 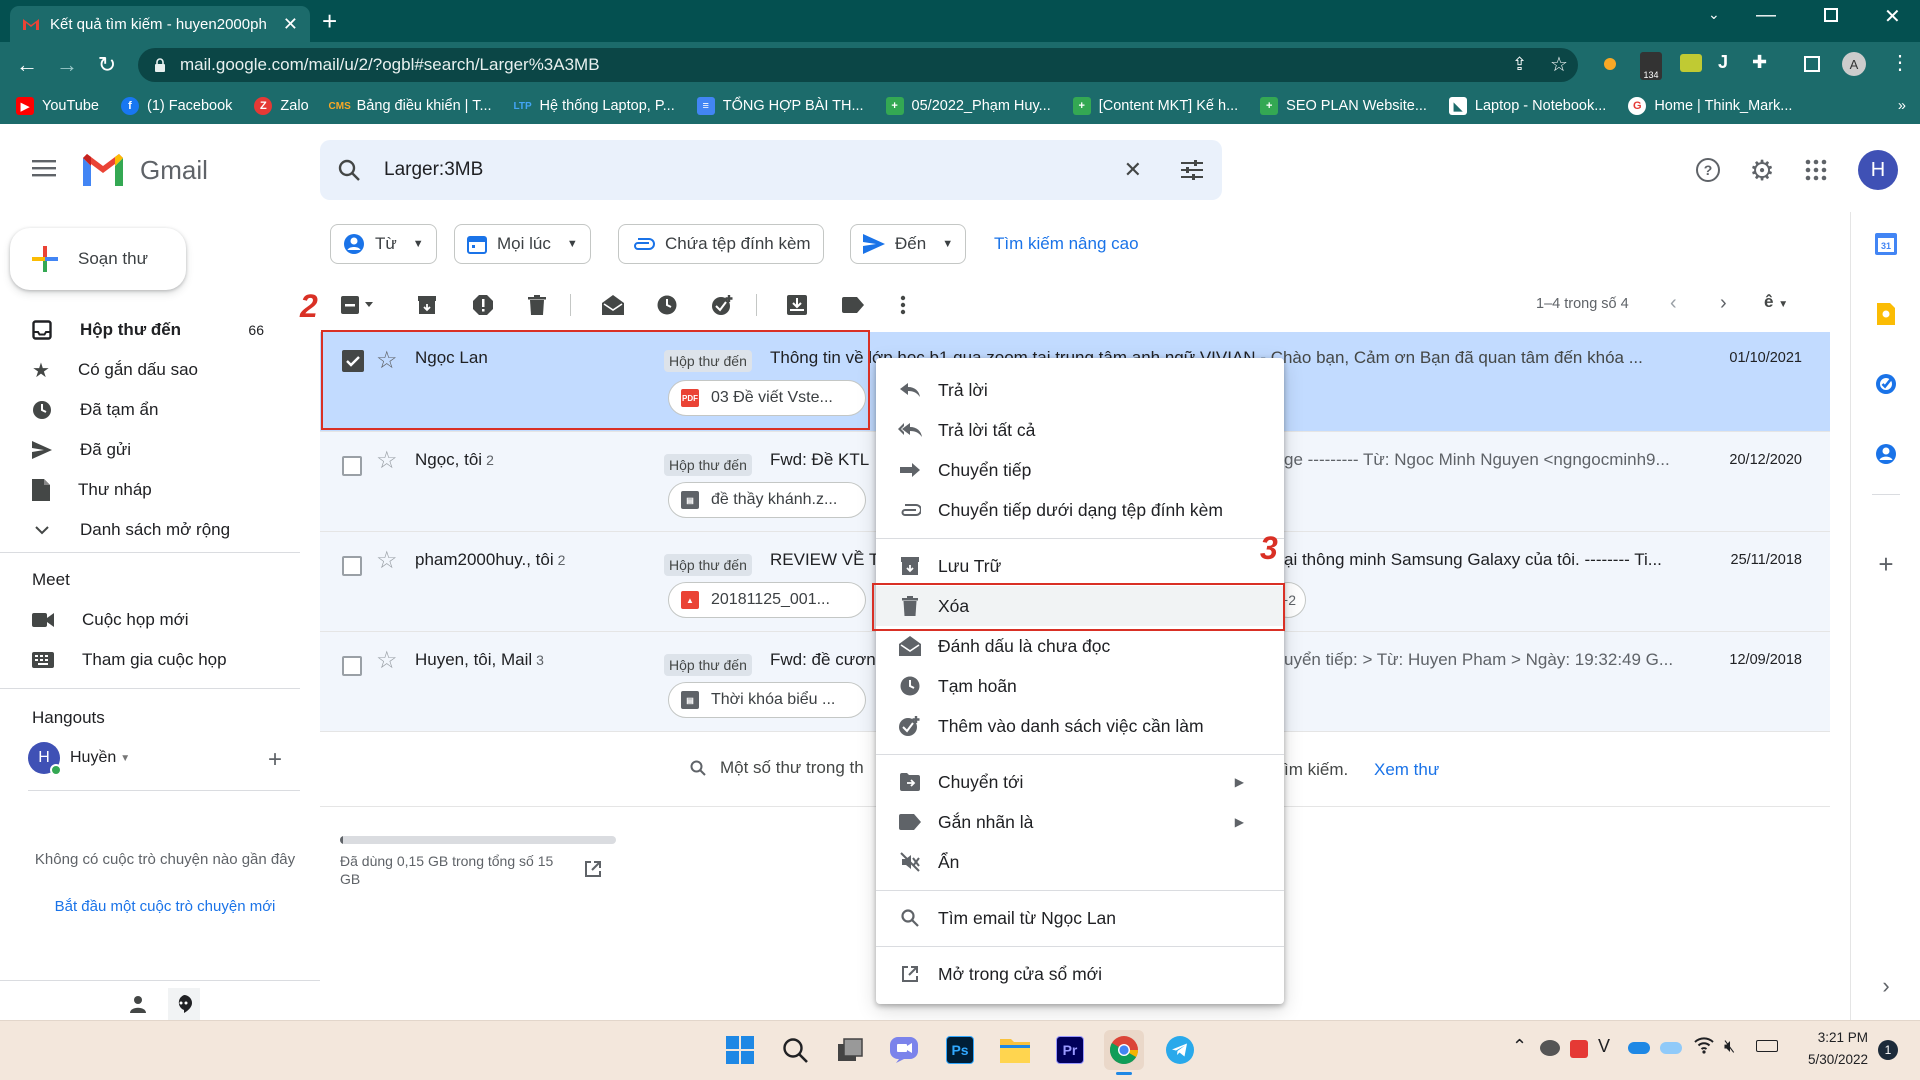 What do you see at coordinates (1080, 390) in the screenshot?
I see `menu-item-reply: Trả lời` at bounding box center [1080, 390].